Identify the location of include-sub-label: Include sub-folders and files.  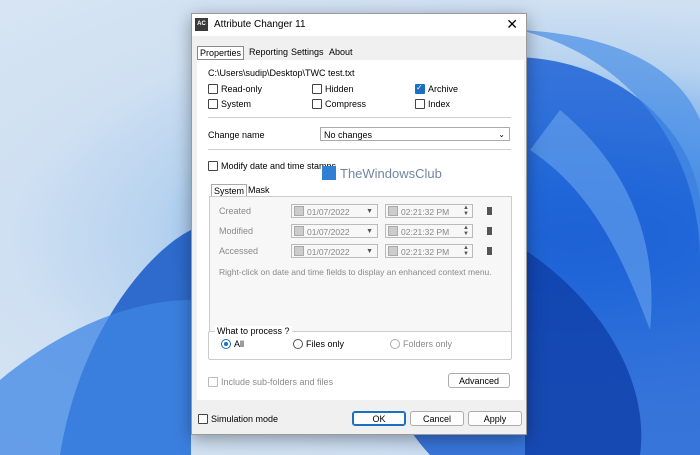
(277, 382).